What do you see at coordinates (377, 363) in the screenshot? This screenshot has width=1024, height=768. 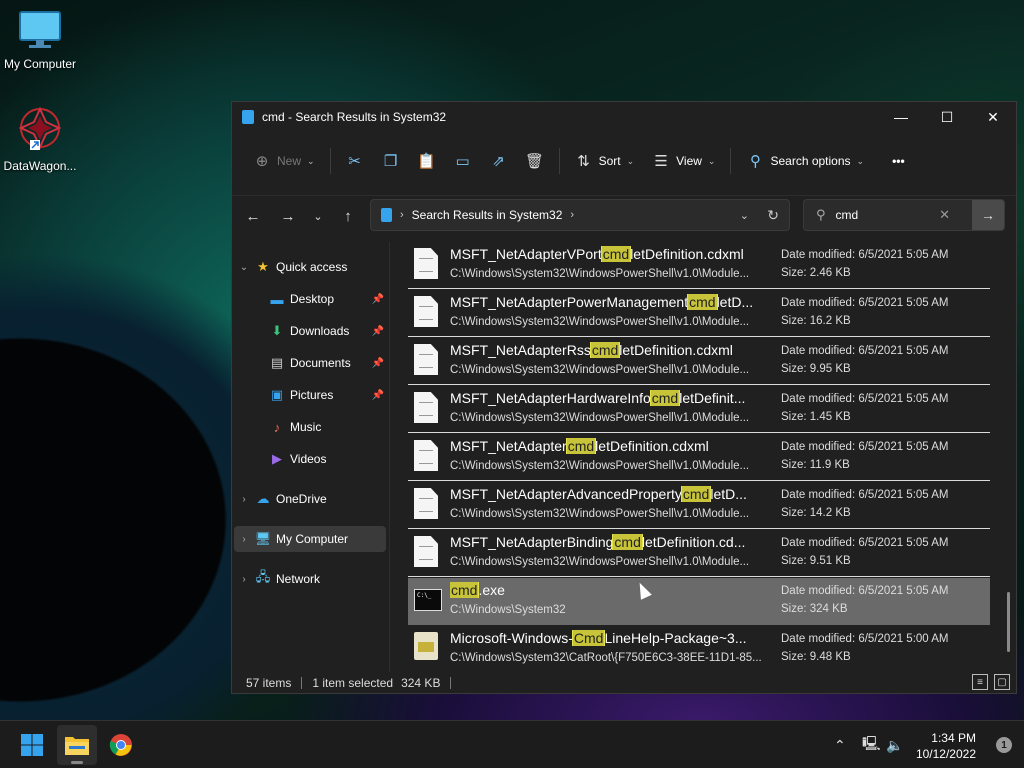 I see `pin-icon: 📌` at bounding box center [377, 363].